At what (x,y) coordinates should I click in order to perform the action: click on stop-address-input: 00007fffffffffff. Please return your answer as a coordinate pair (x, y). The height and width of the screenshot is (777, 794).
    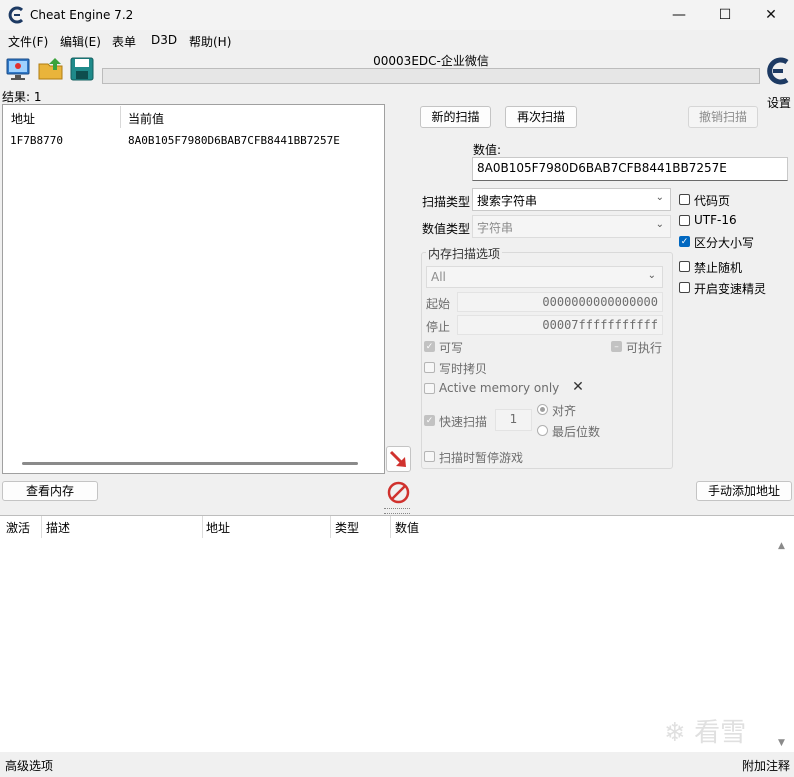
    Looking at the image, I should click on (560, 325).